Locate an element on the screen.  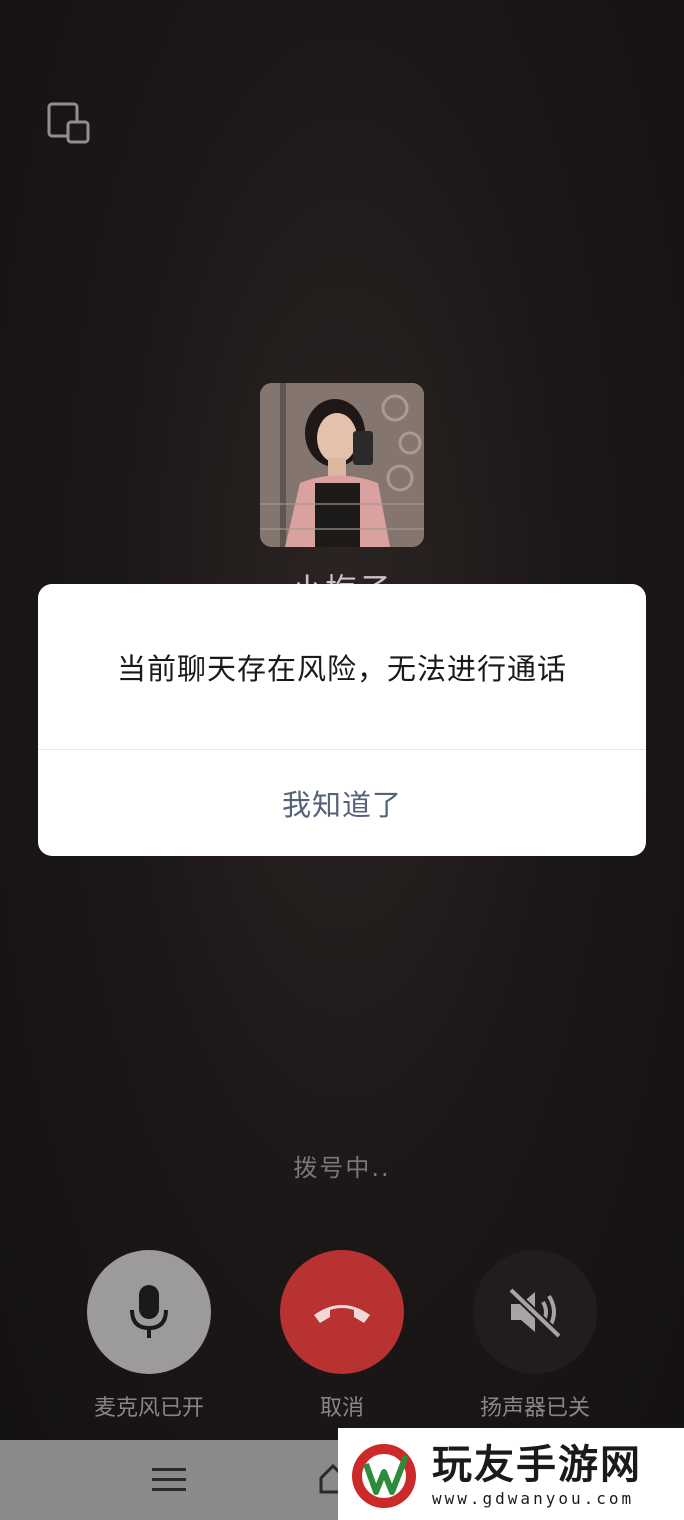
dialog-confirm-button: 我知道了 is located at coordinates (342, 803).